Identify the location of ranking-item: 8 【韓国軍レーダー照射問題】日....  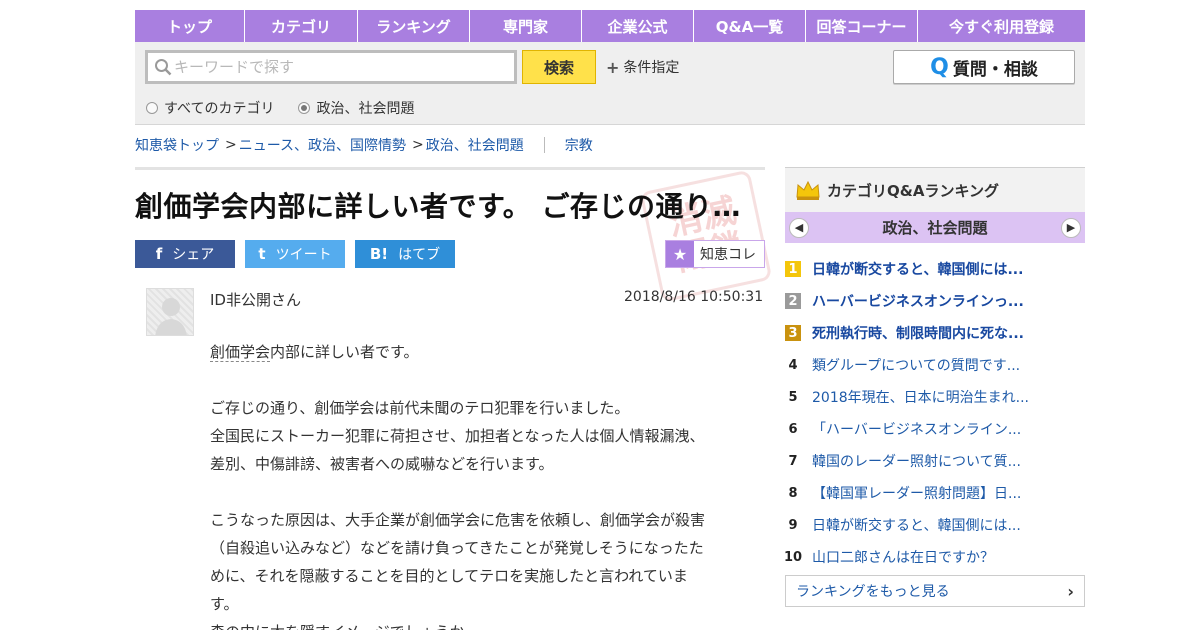
(935, 493).